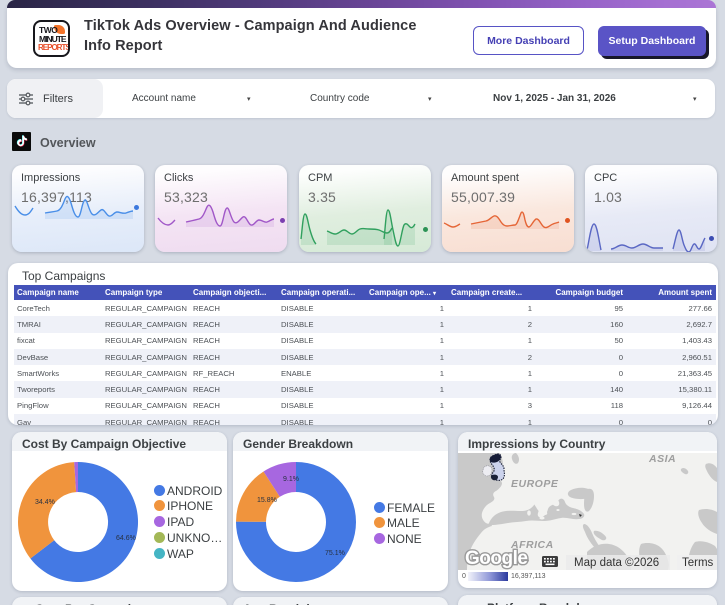  I want to click on svg-text: EUROPE, so click(535, 484).